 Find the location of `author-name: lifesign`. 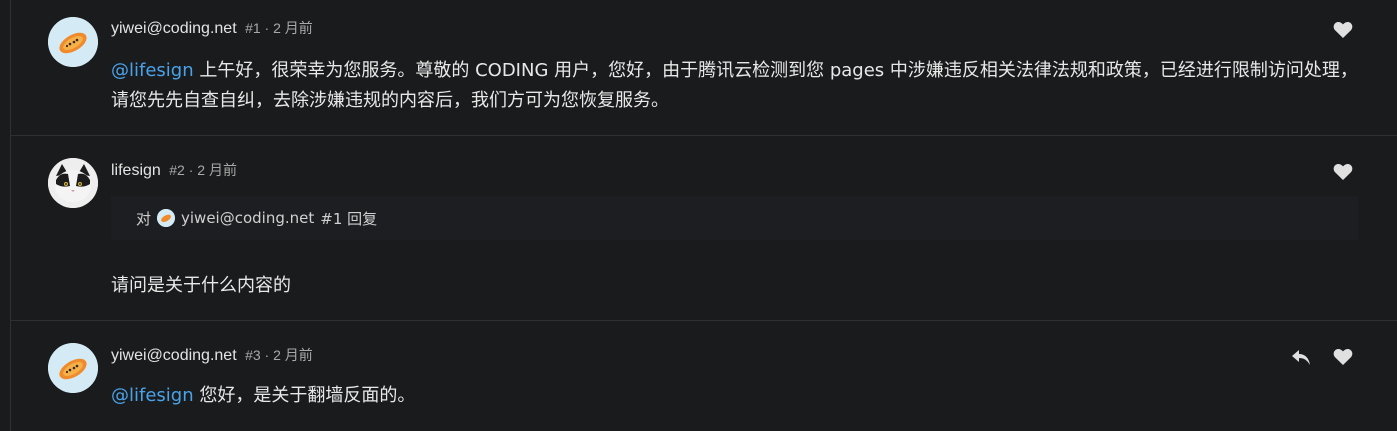

author-name: lifesign is located at coordinates (136, 170).